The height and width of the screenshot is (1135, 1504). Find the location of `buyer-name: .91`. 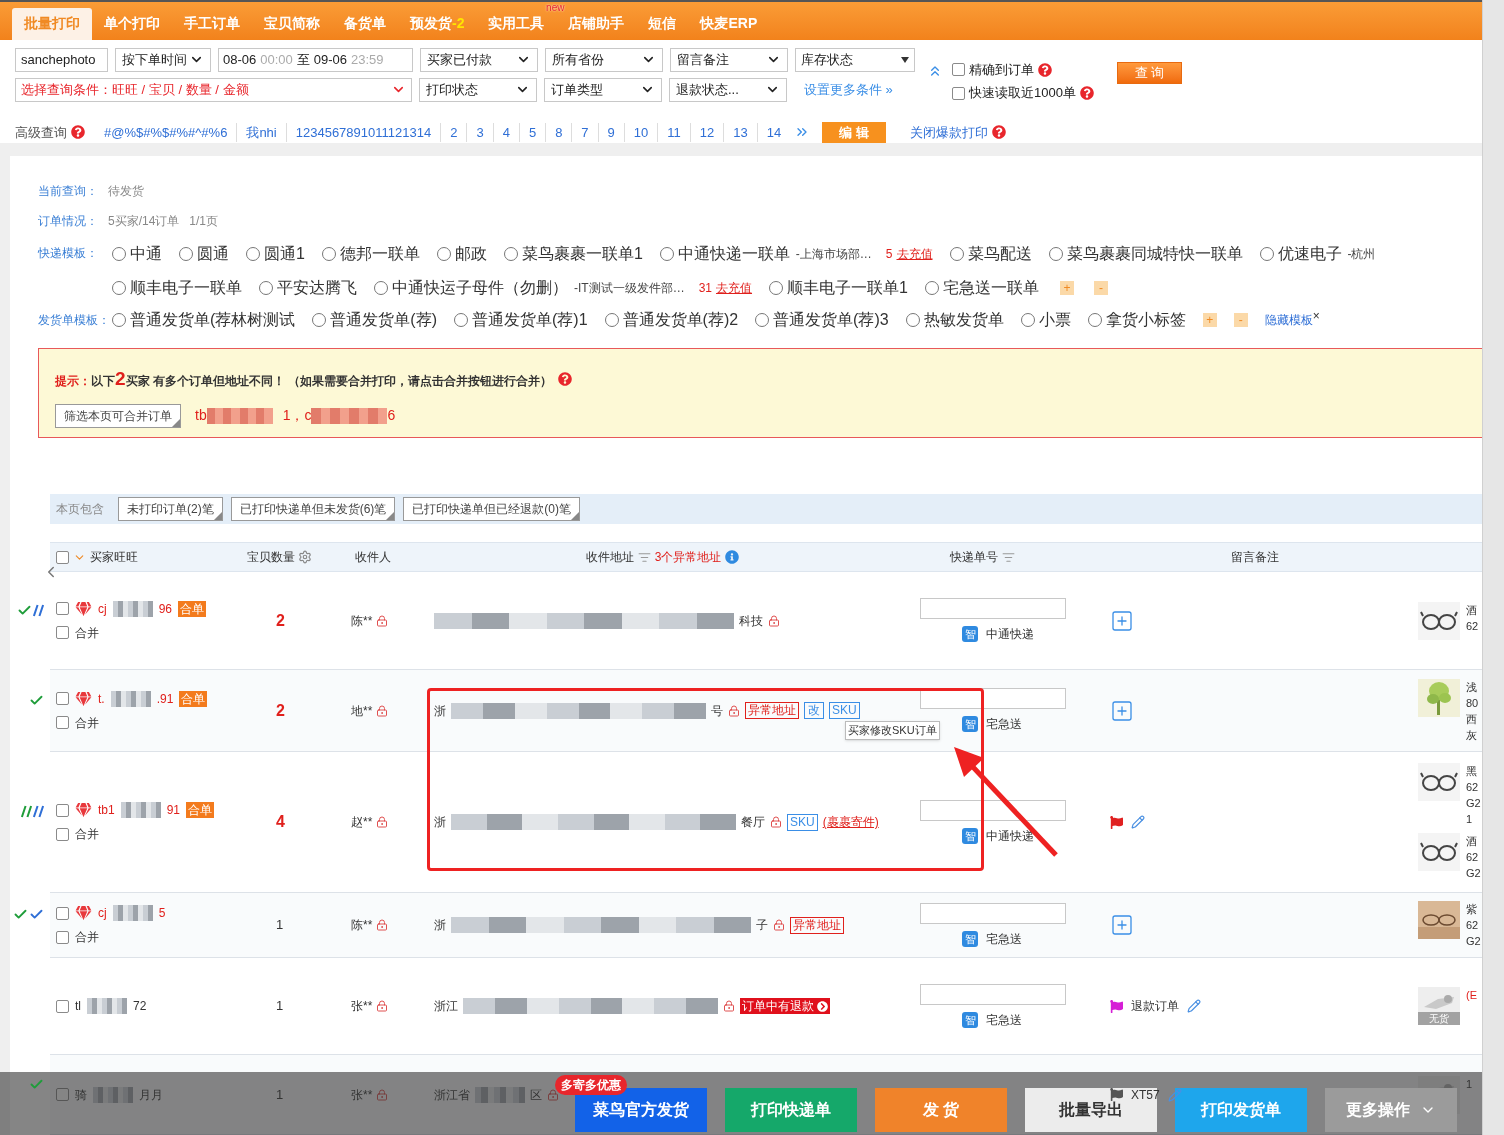

buyer-name: .91 is located at coordinates (165, 698).